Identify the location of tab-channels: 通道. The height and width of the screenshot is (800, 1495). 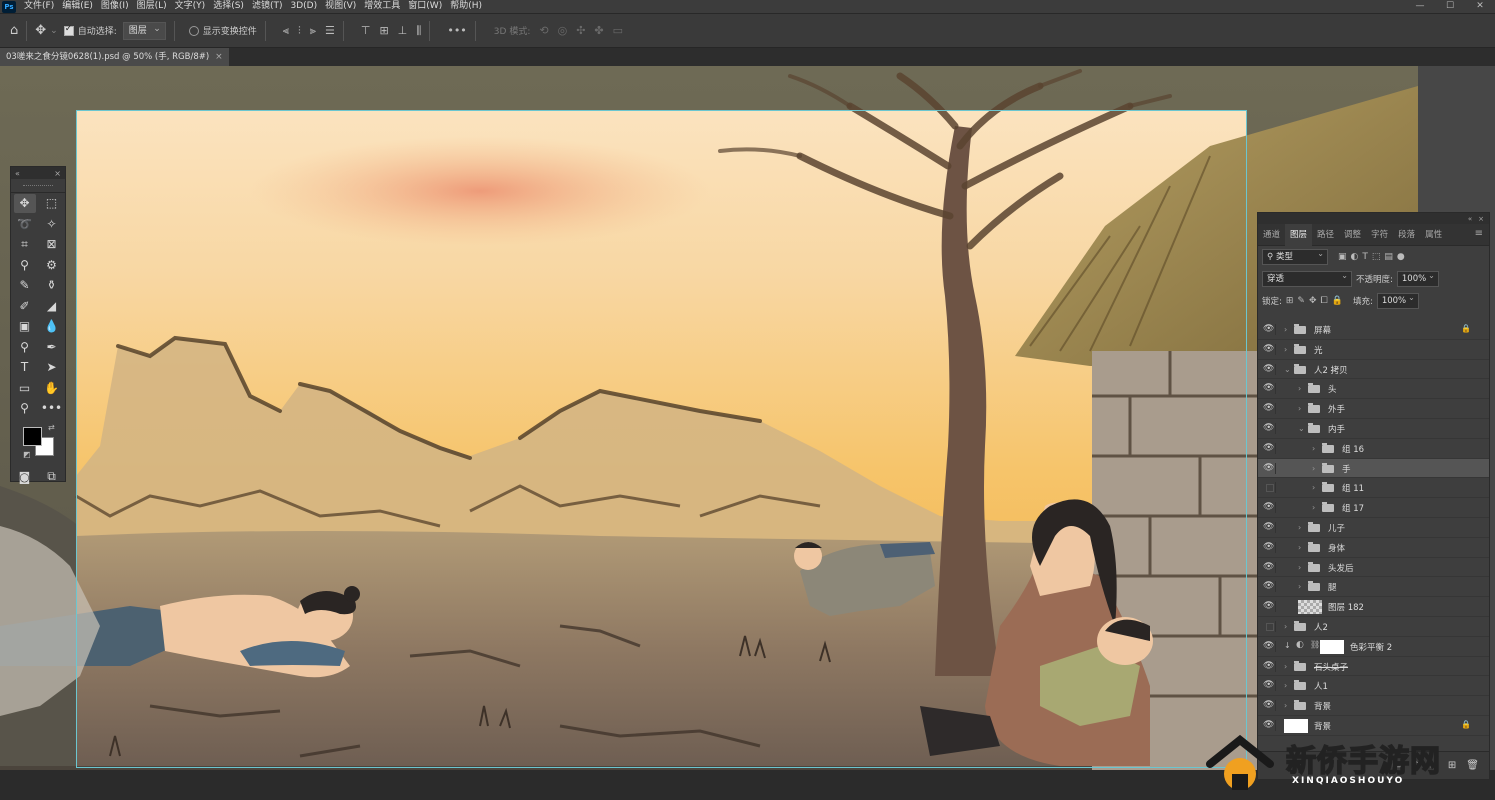
(1271, 235).